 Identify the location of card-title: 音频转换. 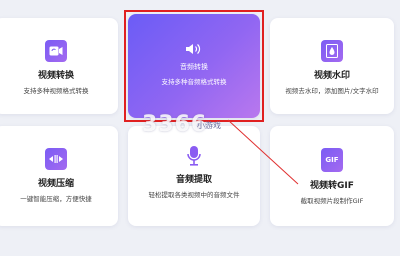
(194, 67).